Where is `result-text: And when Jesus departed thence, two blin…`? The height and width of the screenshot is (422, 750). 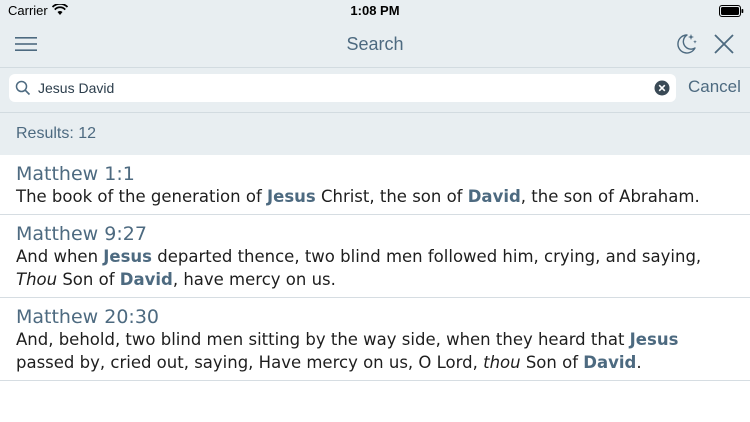 result-text: And when Jesus departed thence, two blin… is located at coordinates (359, 268).